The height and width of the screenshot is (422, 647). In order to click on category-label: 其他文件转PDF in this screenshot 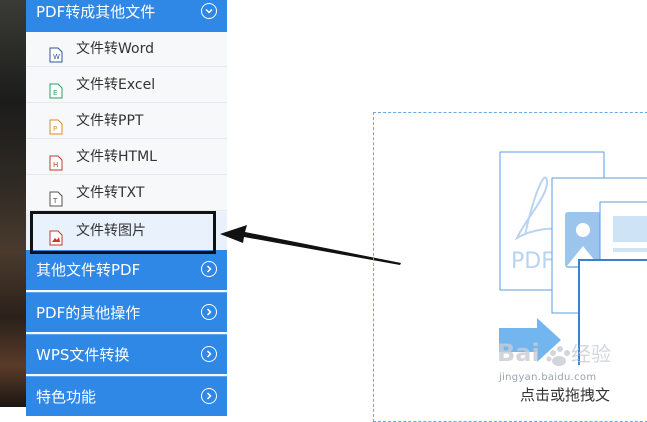, I will do `click(88, 270)`.